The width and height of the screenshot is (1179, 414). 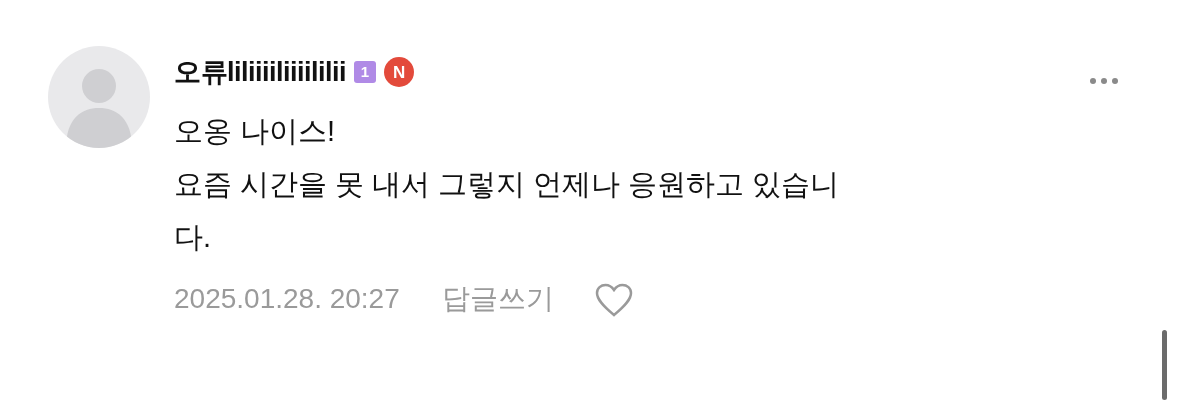 I want to click on comment-text: 오옹 나이스!, so click(x=255, y=131).